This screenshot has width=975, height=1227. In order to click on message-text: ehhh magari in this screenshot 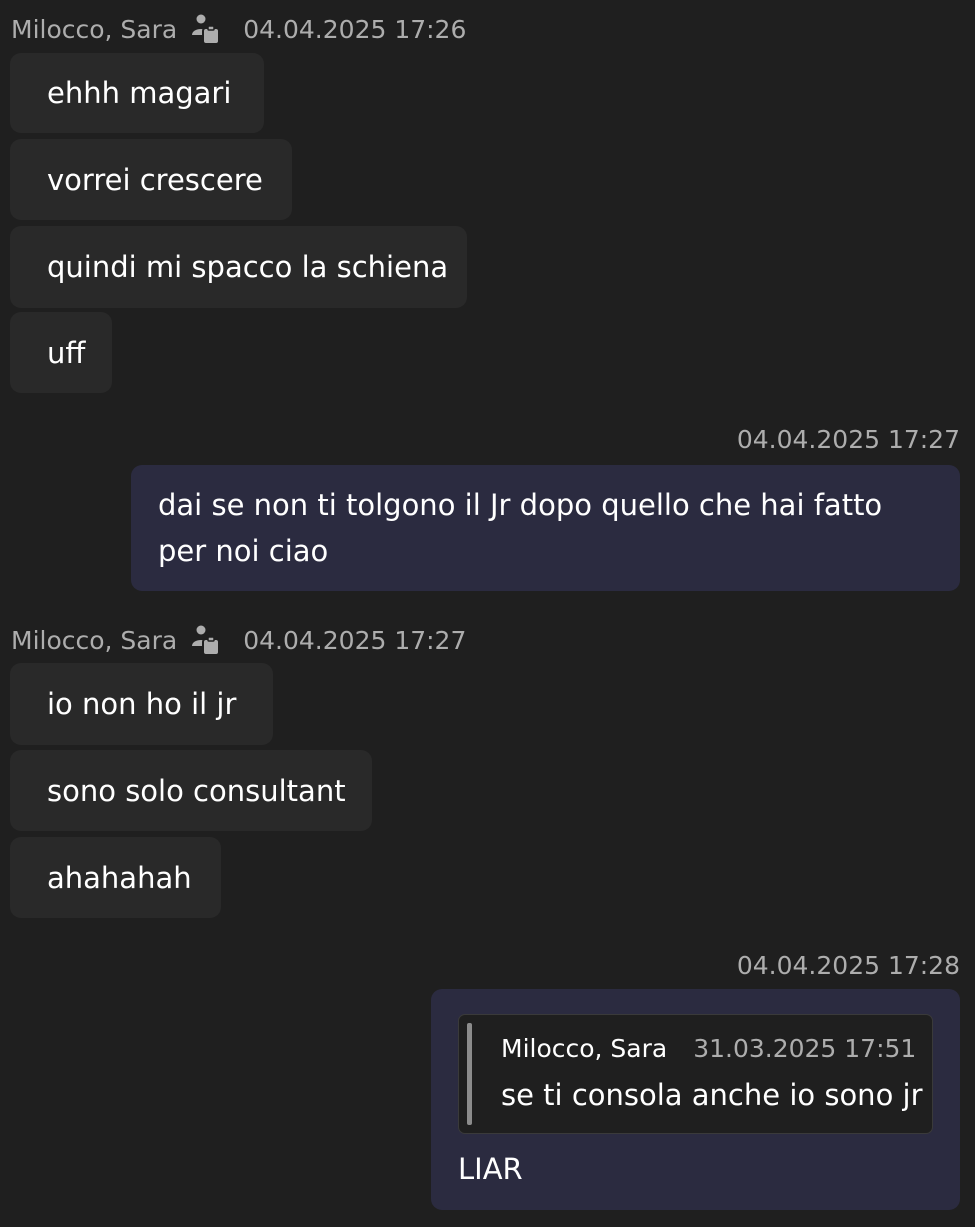, I will do `click(139, 93)`.